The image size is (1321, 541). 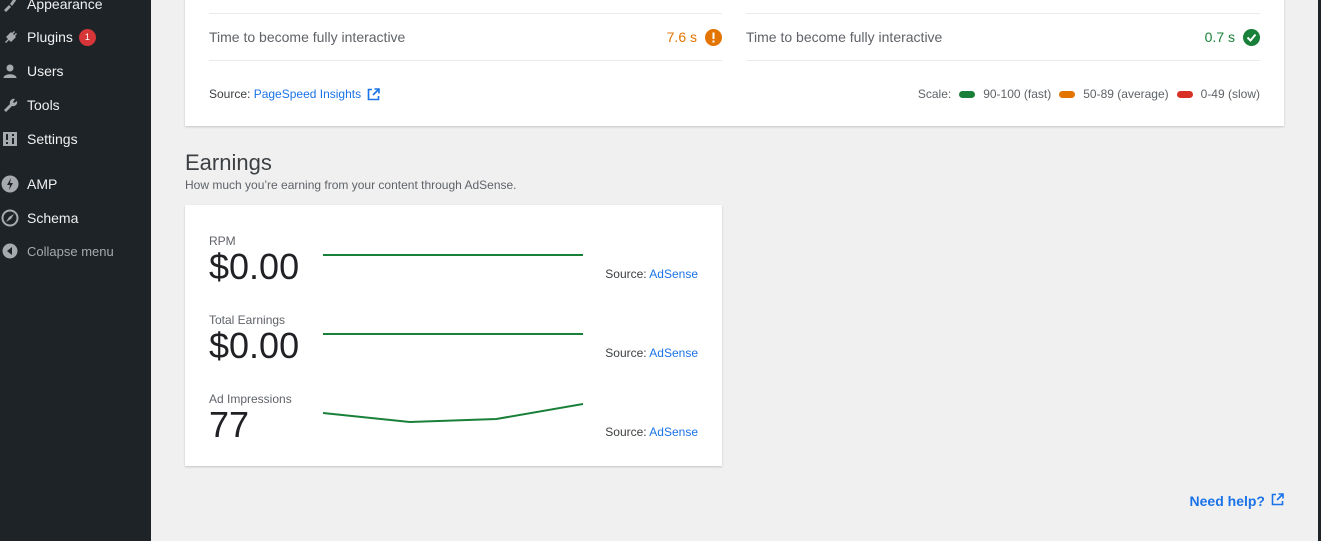 What do you see at coordinates (453, 255) in the screenshot?
I see `rpm-sparkline` at bounding box center [453, 255].